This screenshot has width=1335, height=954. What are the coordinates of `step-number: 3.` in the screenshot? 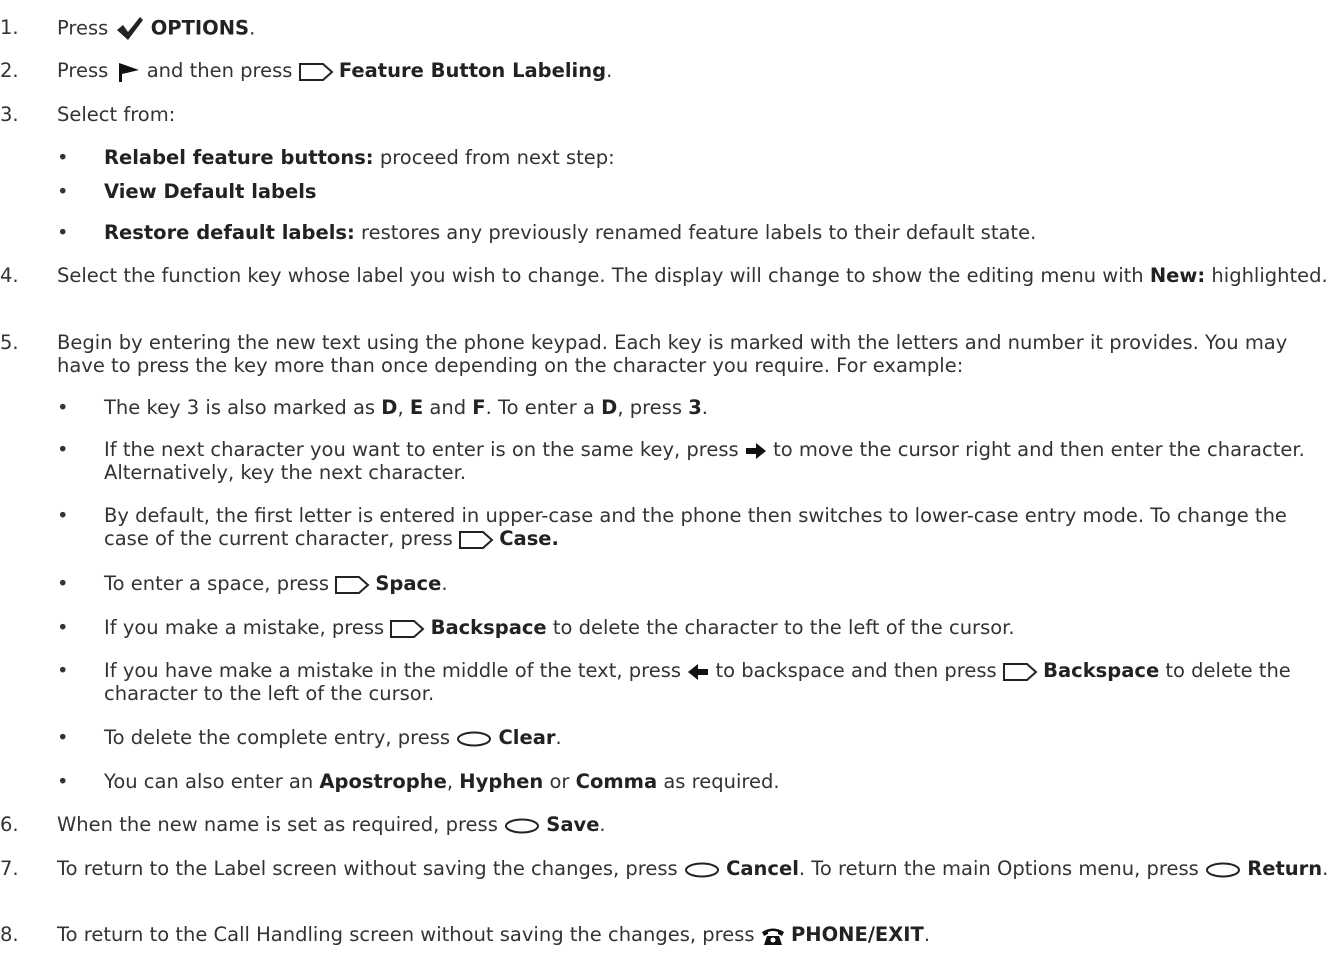 It's located at (9, 114).